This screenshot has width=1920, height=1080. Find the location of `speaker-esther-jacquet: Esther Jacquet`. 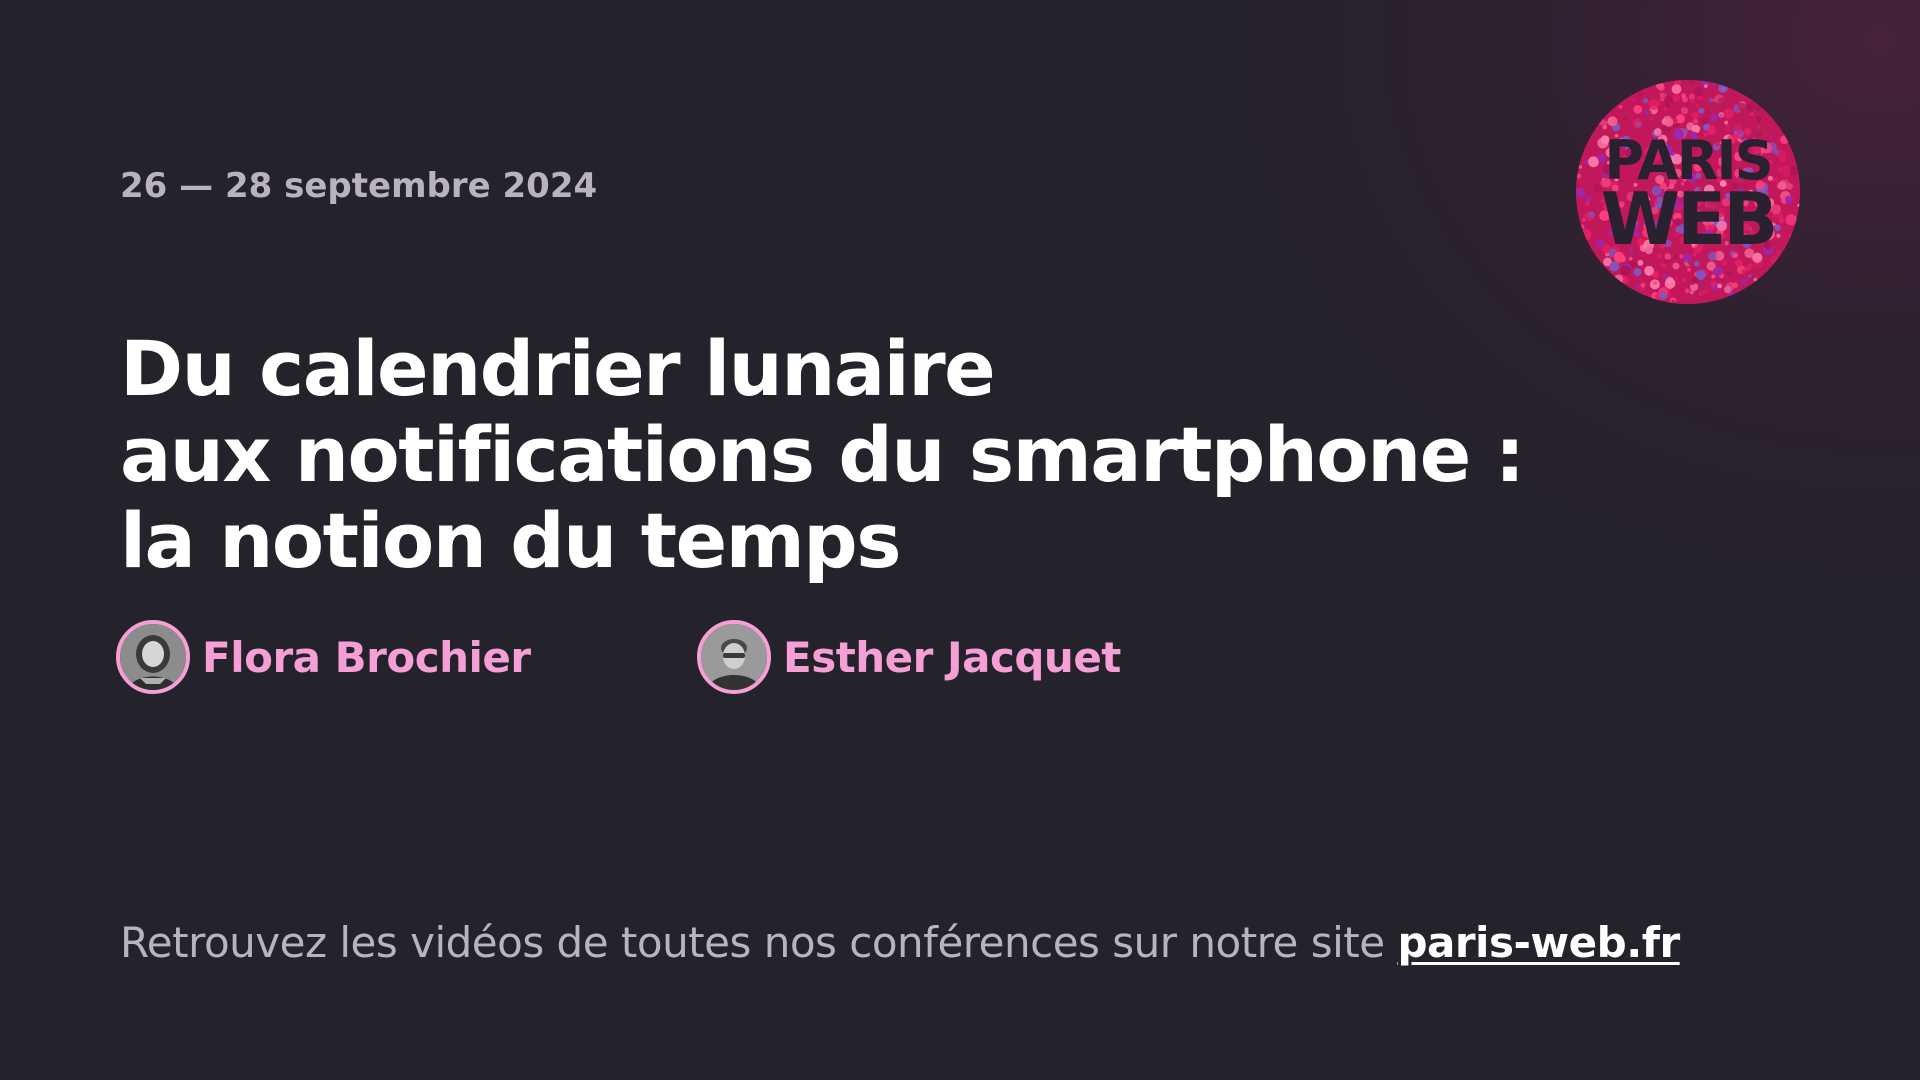

speaker-esther-jacquet: Esther Jacquet is located at coordinates (909, 657).